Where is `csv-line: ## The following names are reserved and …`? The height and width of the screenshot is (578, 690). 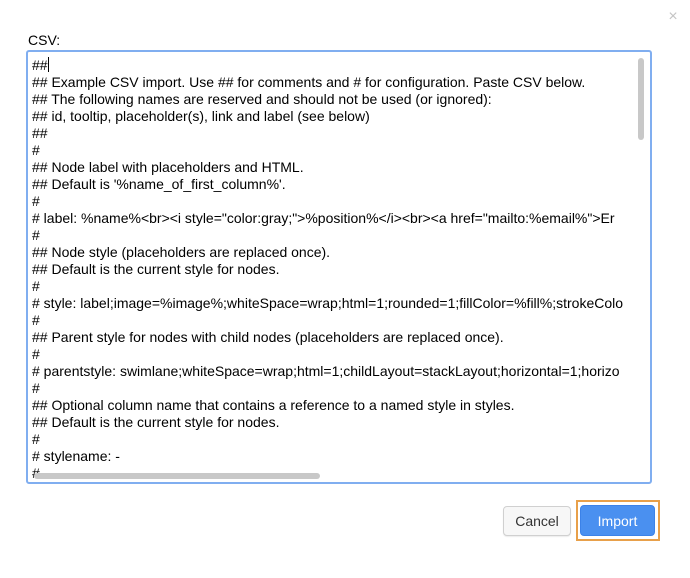
csv-line: ## The following names are reserved and … is located at coordinates (262, 99).